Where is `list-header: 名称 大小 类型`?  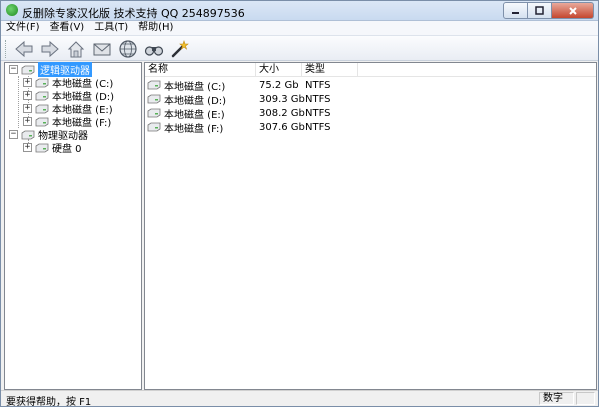 list-header: 名称 大小 类型 is located at coordinates (370, 70).